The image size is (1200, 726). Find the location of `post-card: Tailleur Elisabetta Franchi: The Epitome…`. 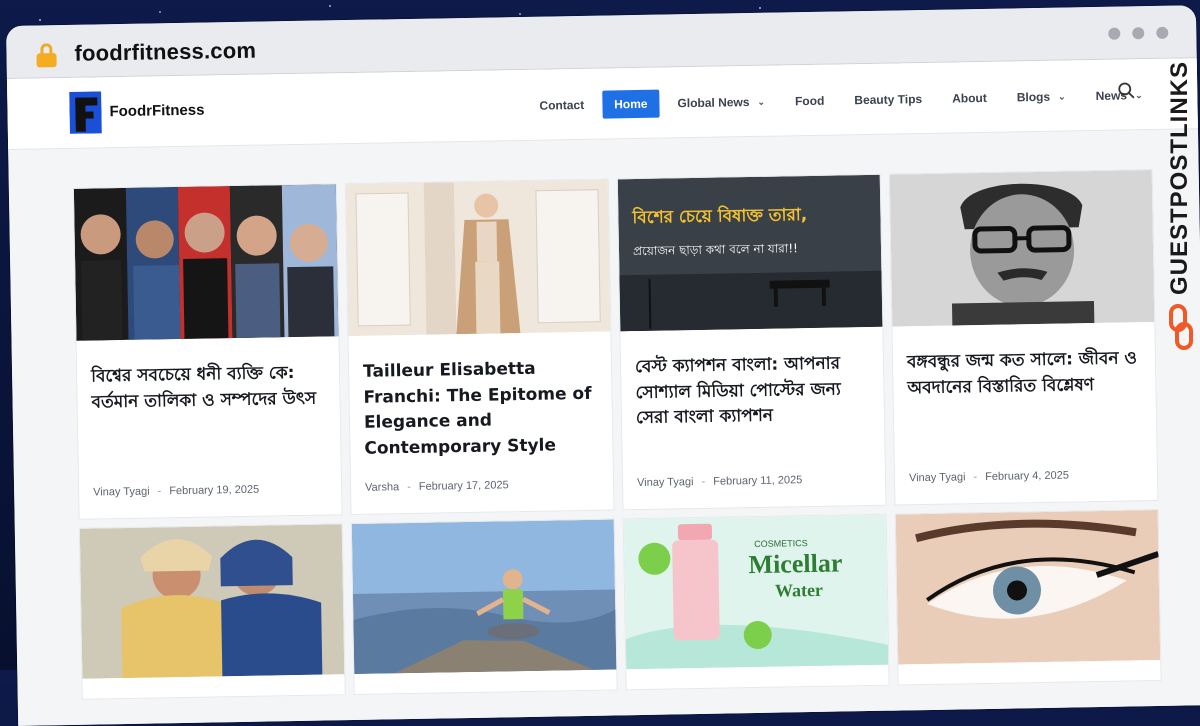

post-card: Tailleur Elisabetta Franchi: The Epitome… is located at coordinates (480, 347).